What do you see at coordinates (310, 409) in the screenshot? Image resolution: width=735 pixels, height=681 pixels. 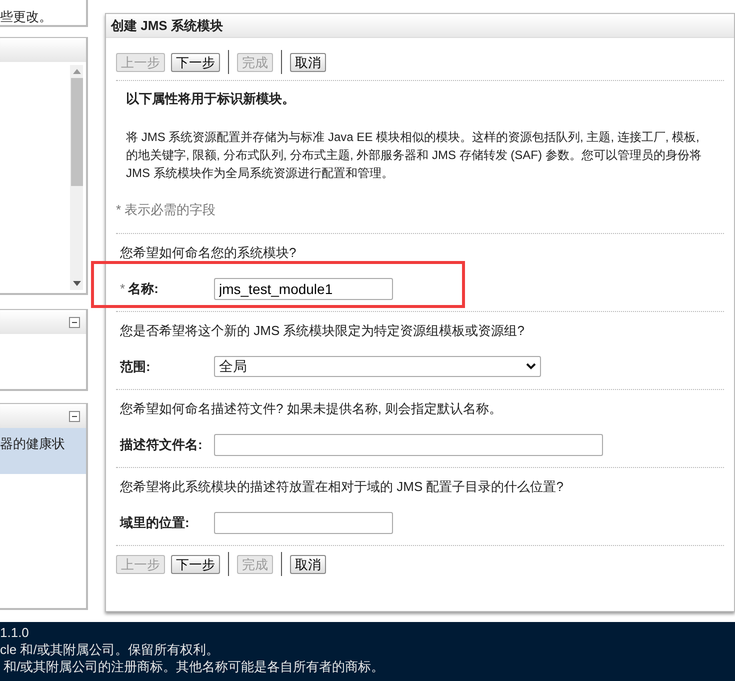 I see `question-text: 您希望如何命名描述符文件? 如果未提供名称, 则会指定默认名称。` at bounding box center [310, 409].